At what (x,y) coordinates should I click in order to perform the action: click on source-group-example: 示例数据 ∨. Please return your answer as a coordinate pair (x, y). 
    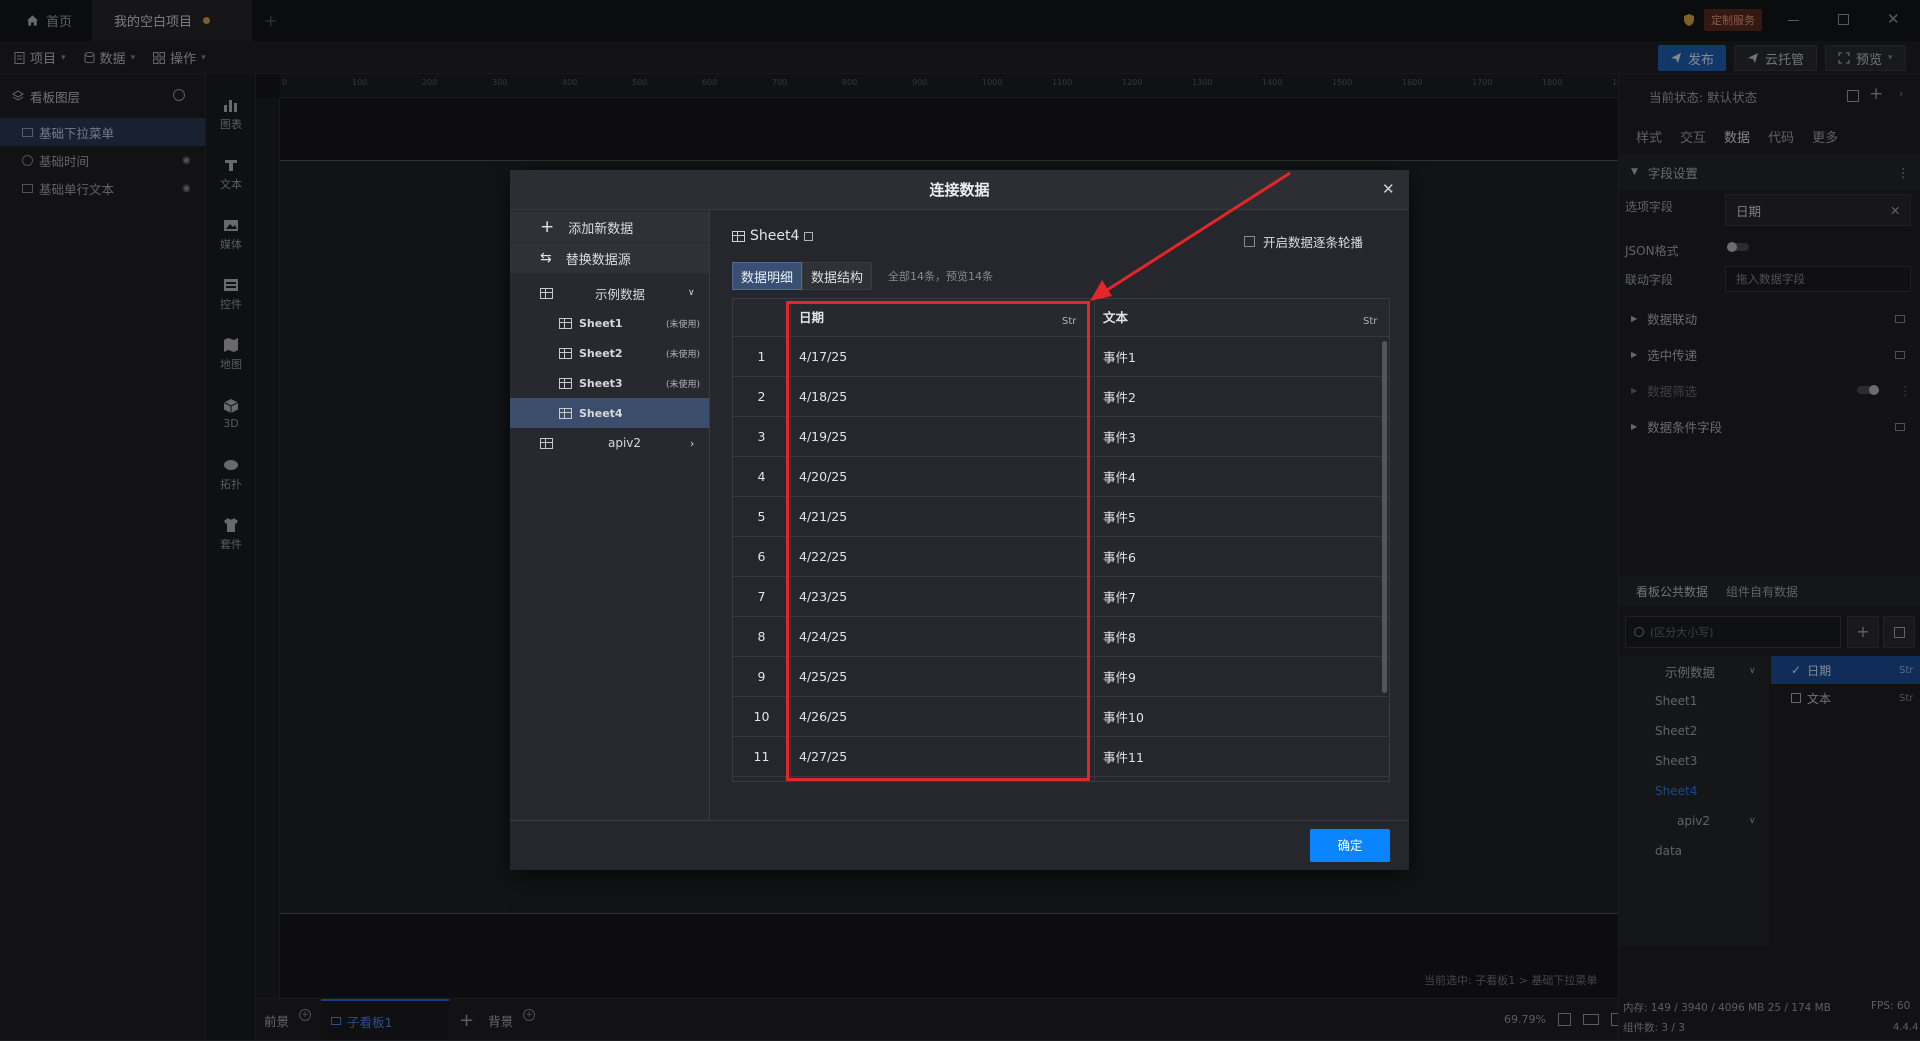
    Looking at the image, I should click on (609, 293).